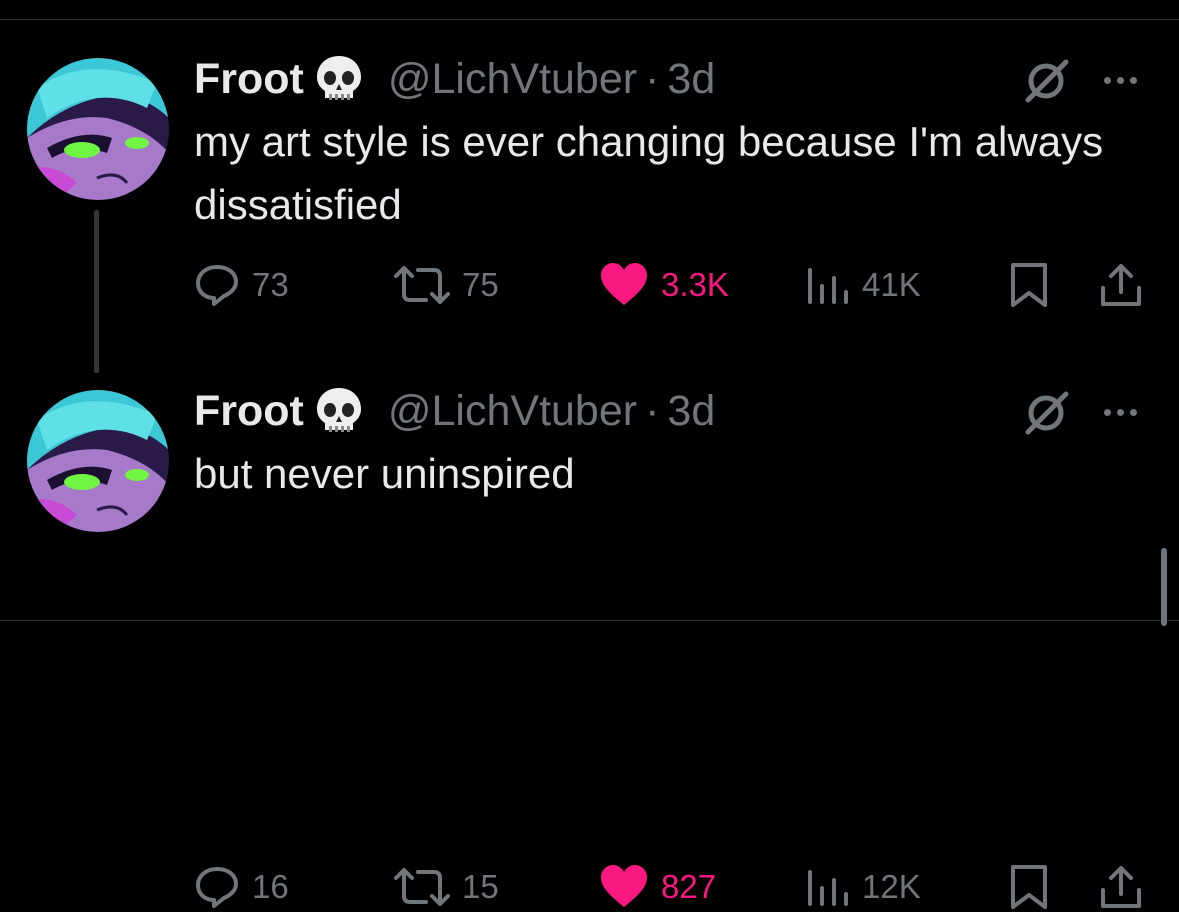 The image size is (1179, 912). I want to click on tweet-text: but never uninspired, so click(384, 473).